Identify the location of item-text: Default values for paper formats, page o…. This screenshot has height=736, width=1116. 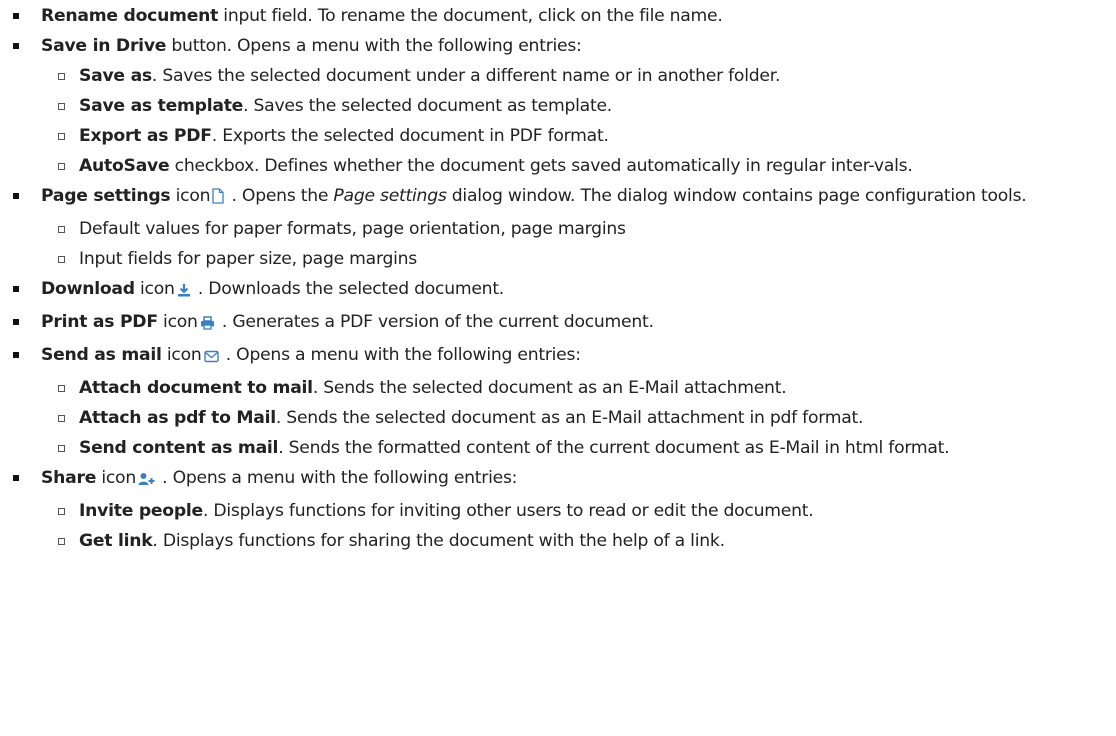
(352, 229).